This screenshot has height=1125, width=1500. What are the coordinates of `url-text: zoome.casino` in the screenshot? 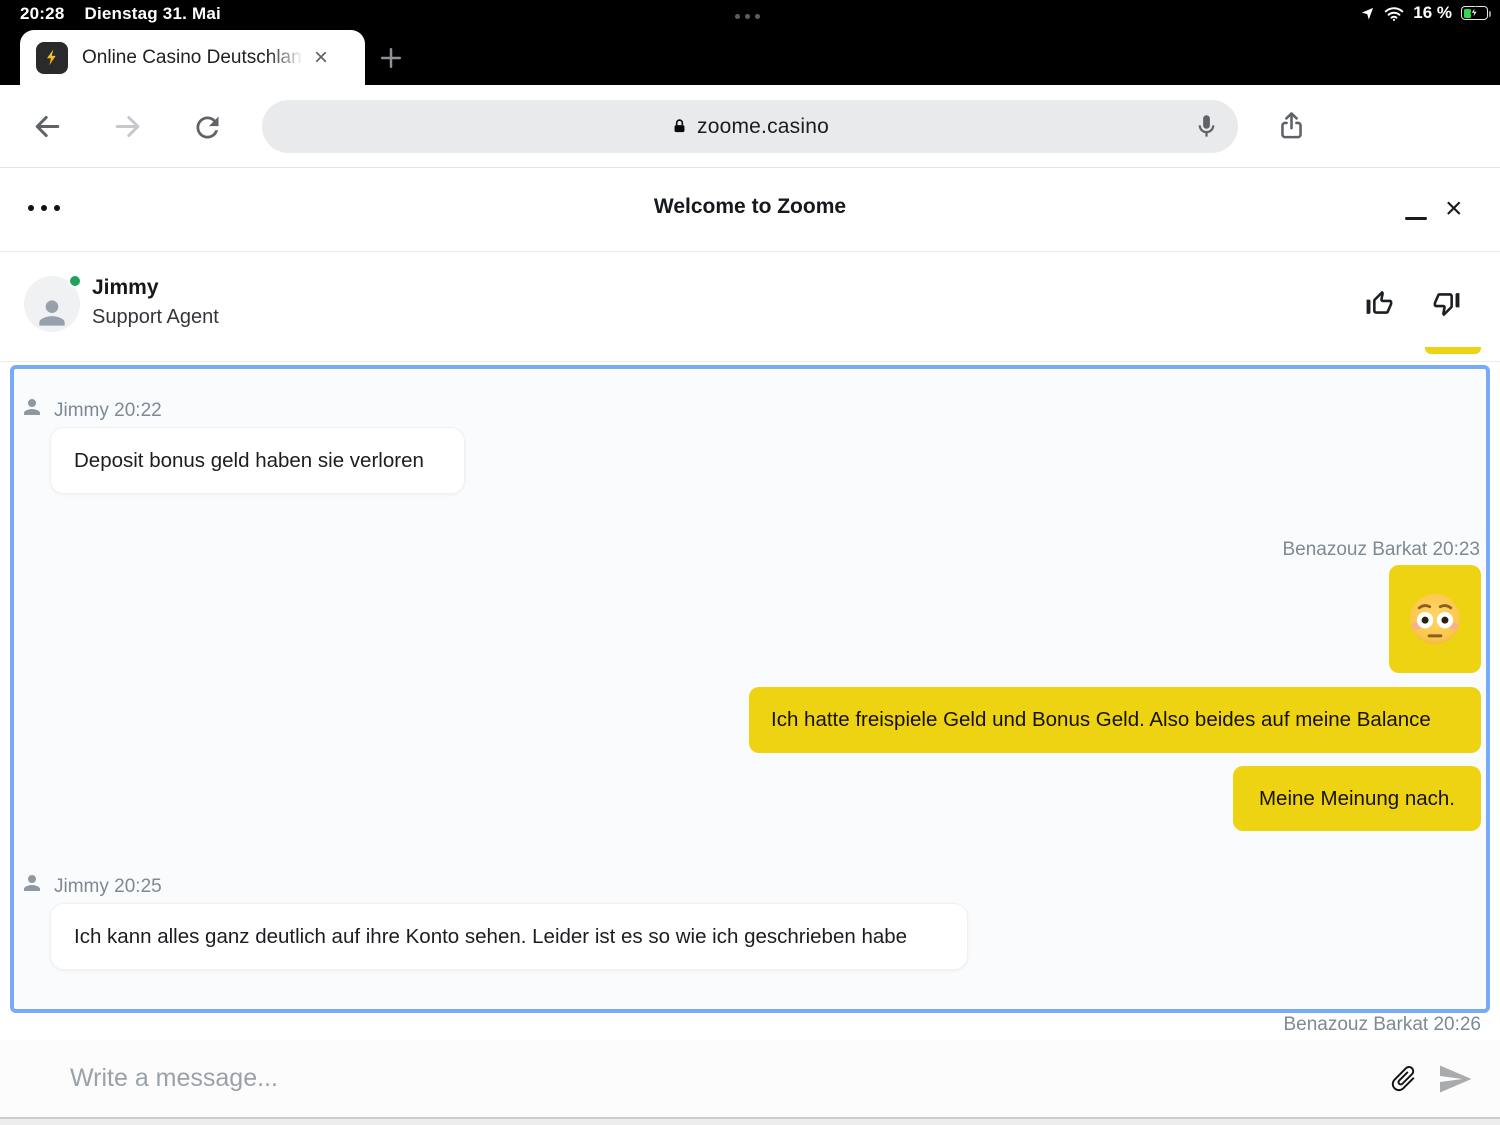 It's located at (763, 126).